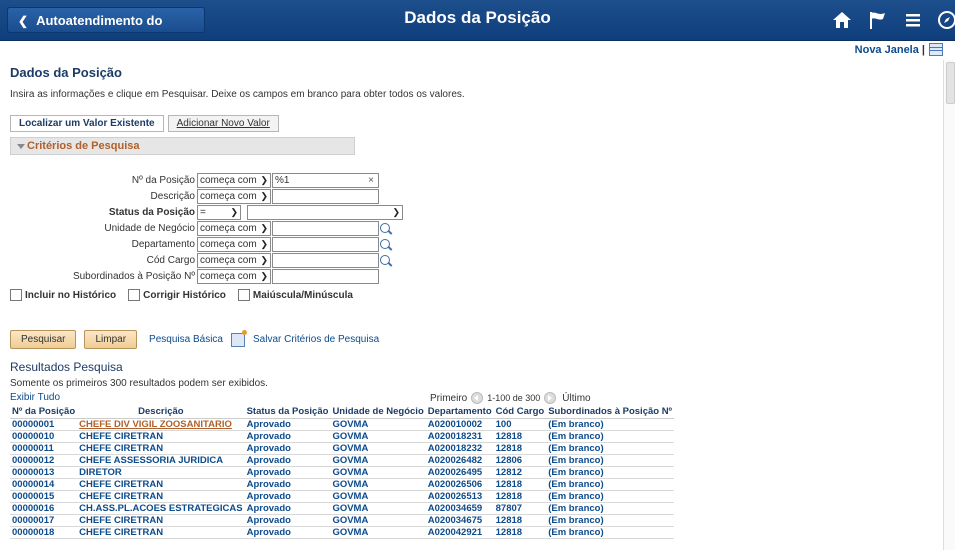  What do you see at coordinates (325, 276) in the screenshot?
I see `reports-to-input` at bounding box center [325, 276].